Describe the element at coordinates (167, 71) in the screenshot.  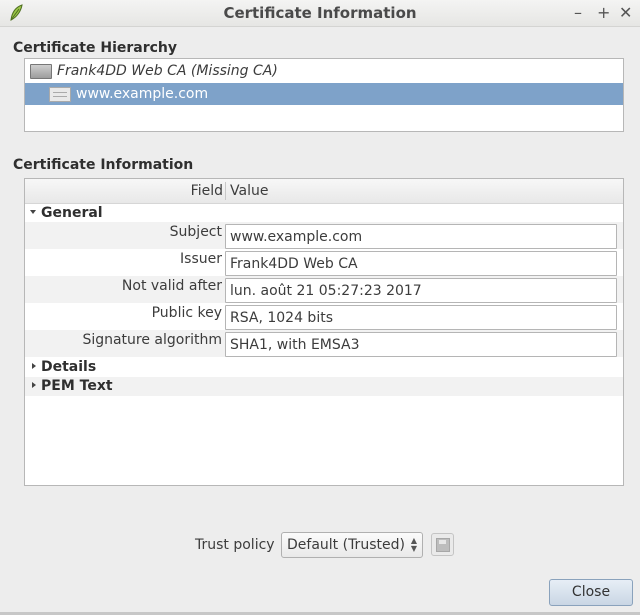
I see `tree-item-label: Frank4DD Web CA (Missing CA)` at that location.